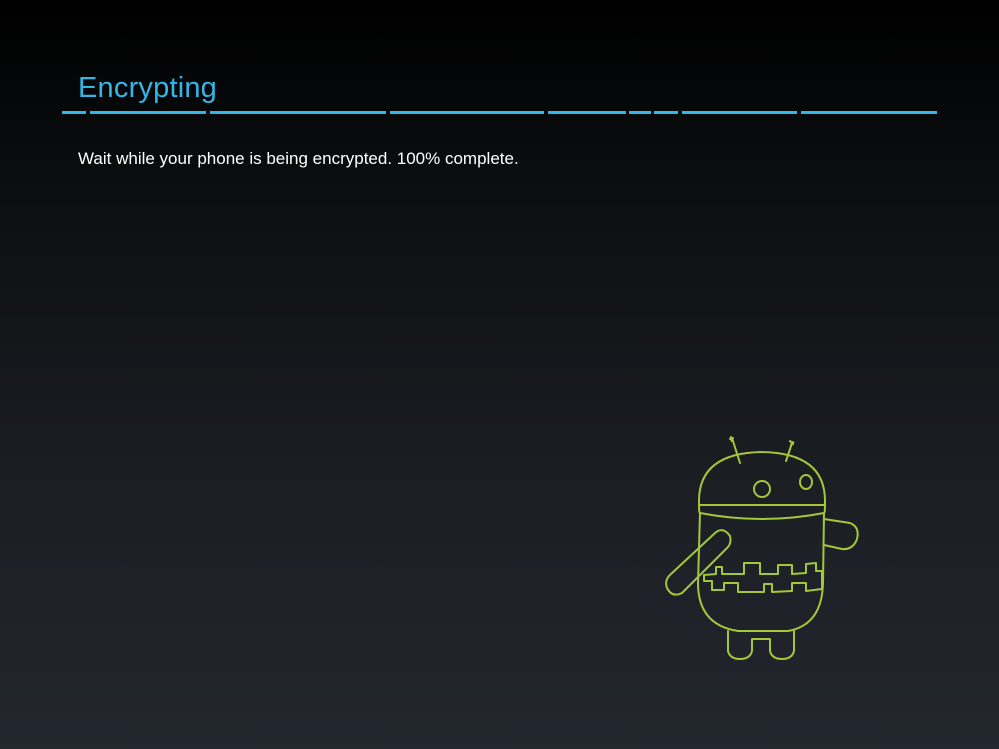  What do you see at coordinates (762, 548) in the screenshot?
I see `android-robot-icon` at bounding box center [762, 548].